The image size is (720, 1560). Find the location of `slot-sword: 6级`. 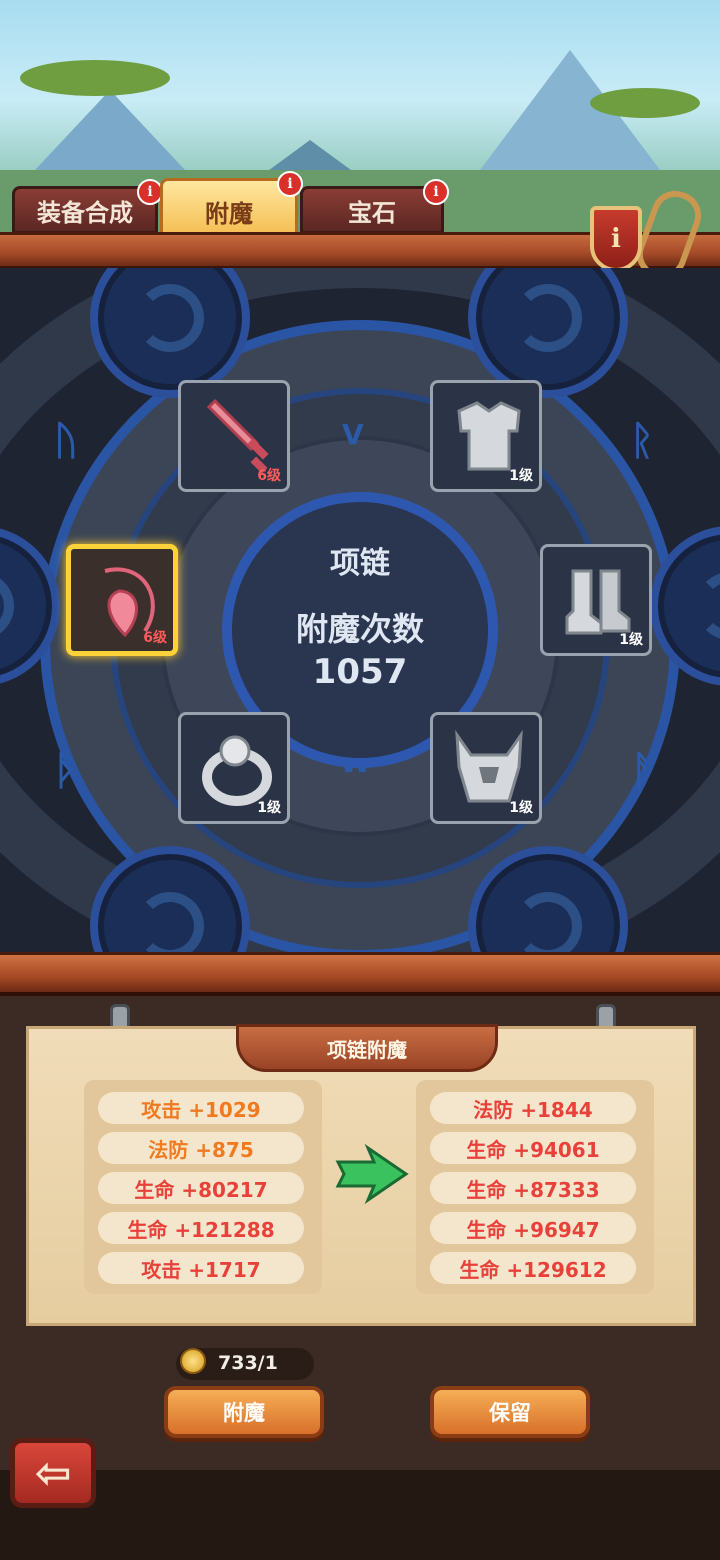

slot-sword: 6级 is located at coordinates (234, 436).